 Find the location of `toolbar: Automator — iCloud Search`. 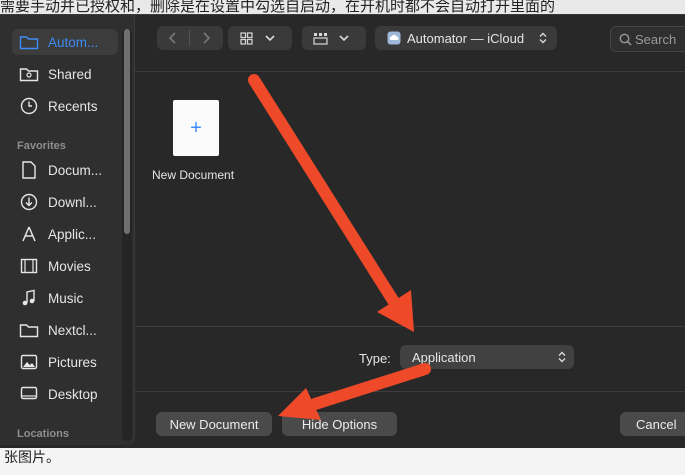

toolbar: Automator — iCloud Search is located at coordinates (410, 43).